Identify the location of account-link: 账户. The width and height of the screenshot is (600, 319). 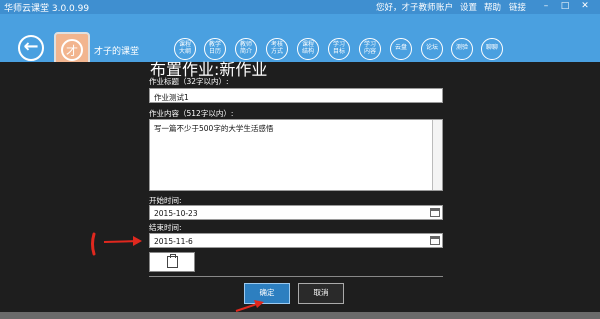
(444, 7).